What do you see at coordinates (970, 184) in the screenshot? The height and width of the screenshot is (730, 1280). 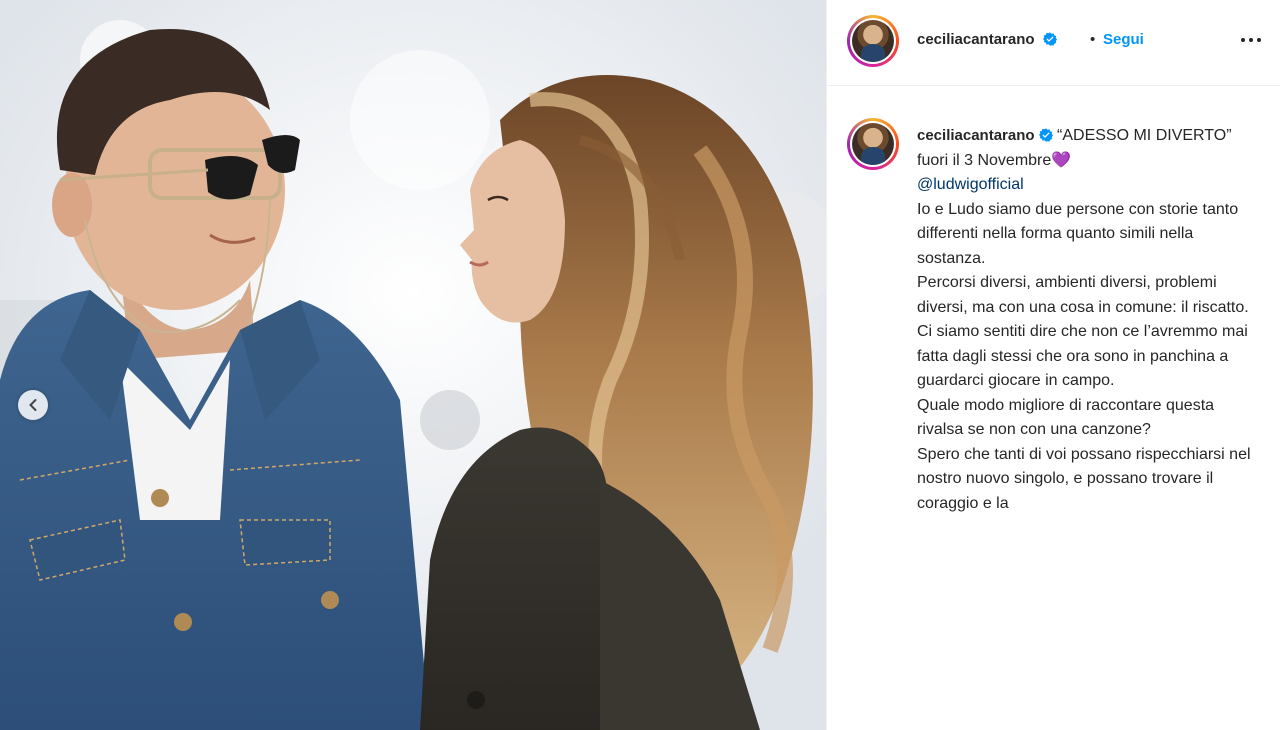 I see `mention-link: @ludwigofficial` at bounding box center [970, 184].